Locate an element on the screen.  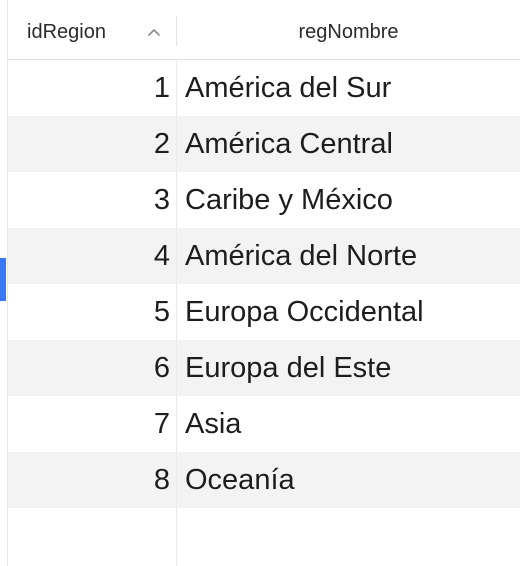
table-empty-area is located at coordinates (264, 537).